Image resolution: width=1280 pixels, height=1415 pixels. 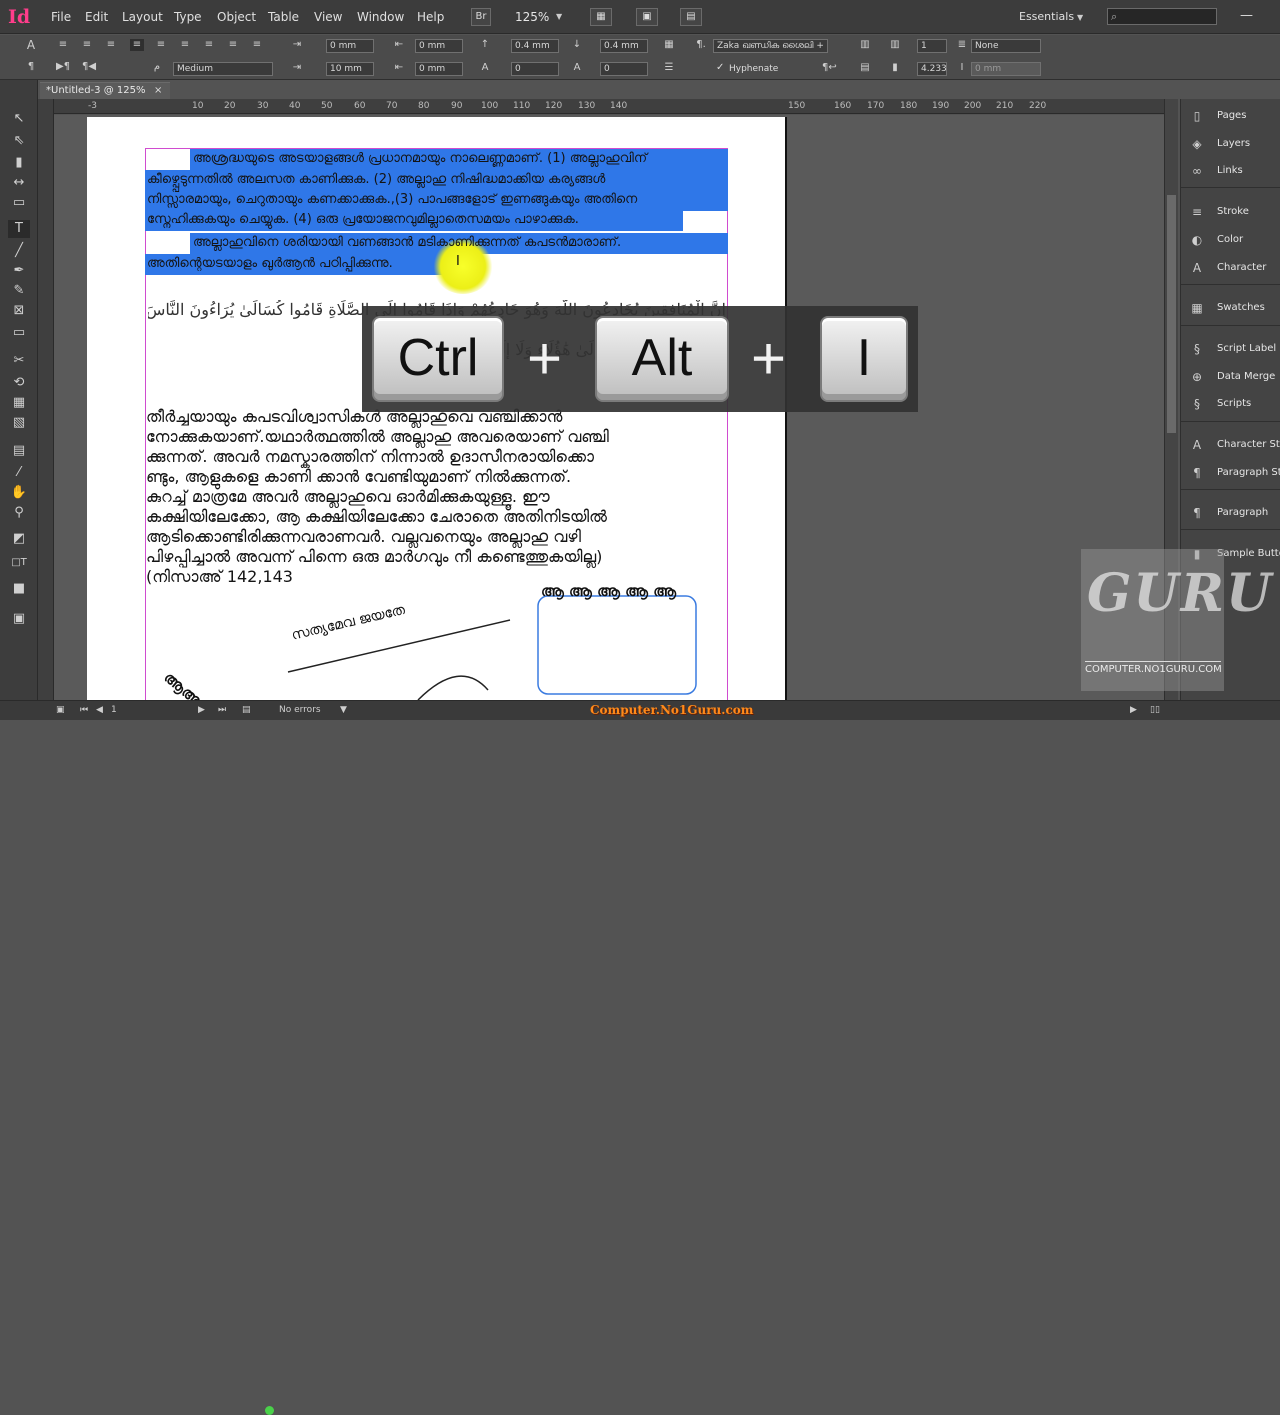 I want to click on panel-script-label: § Script Label, so click(x=1230, y=349).